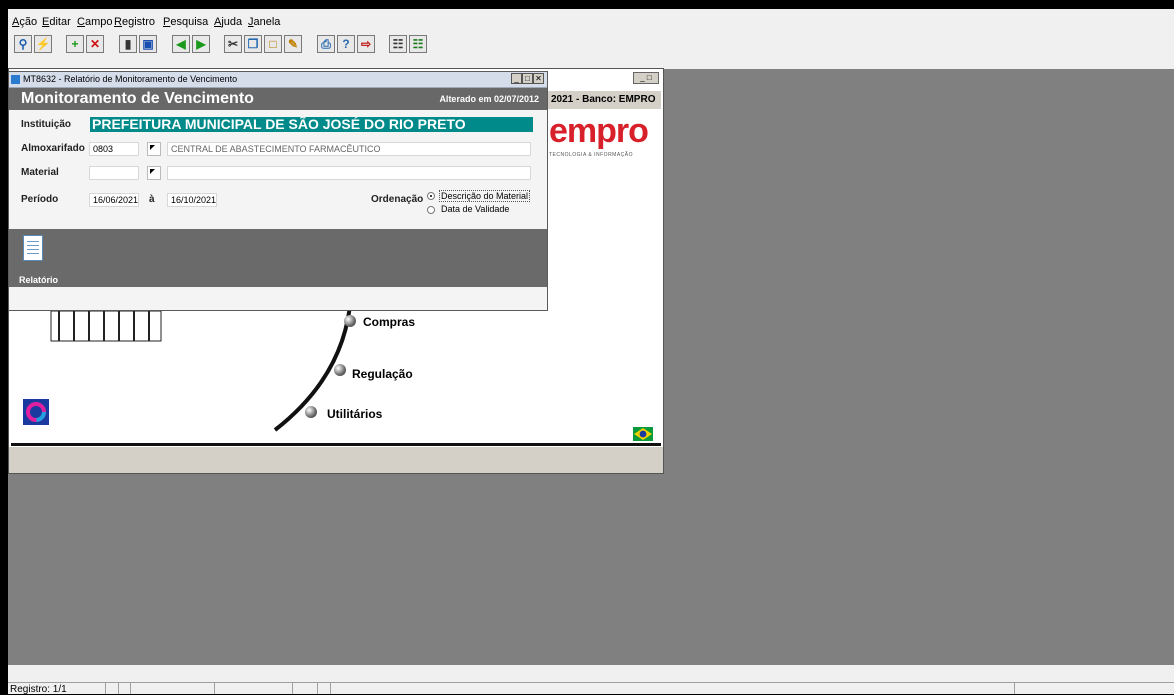  I want to click on material-label: Material, so click(40, 172).